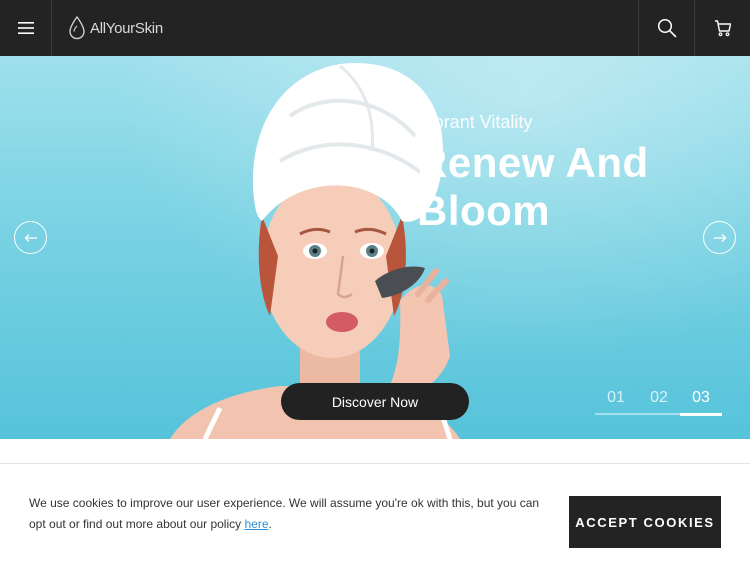 This screenshot has width=750, height=563. I want to click on cart-button, so click(722, 28).